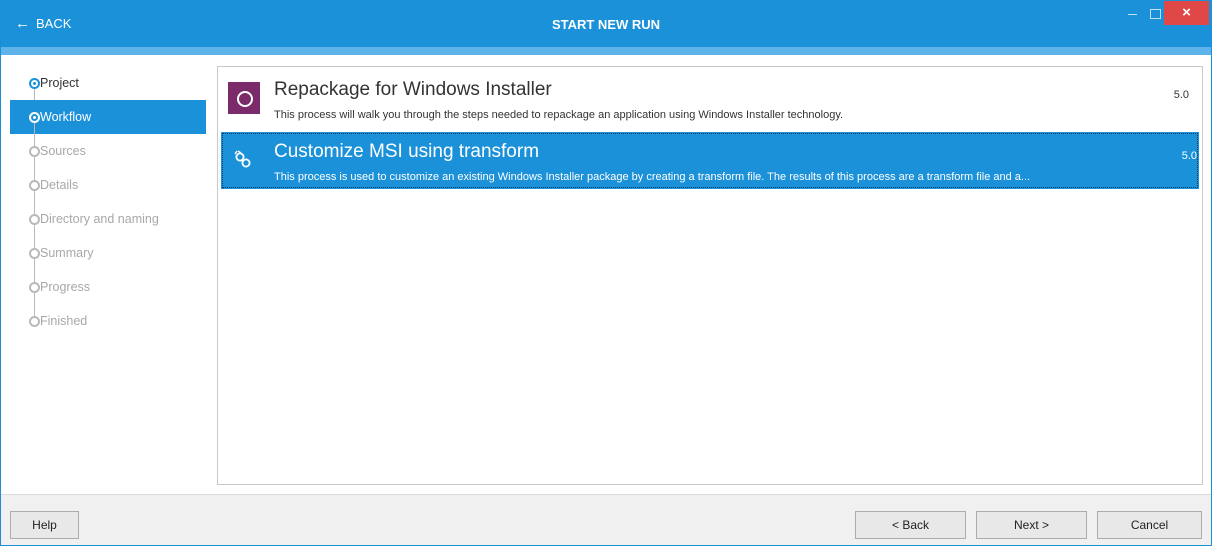 Image resolution: width=1212 pixels, height=546 pixels. What do you see at coordinates (910, 525) in the screenshot?
I see `back-button: < Back` at bounding box center [910, 525].